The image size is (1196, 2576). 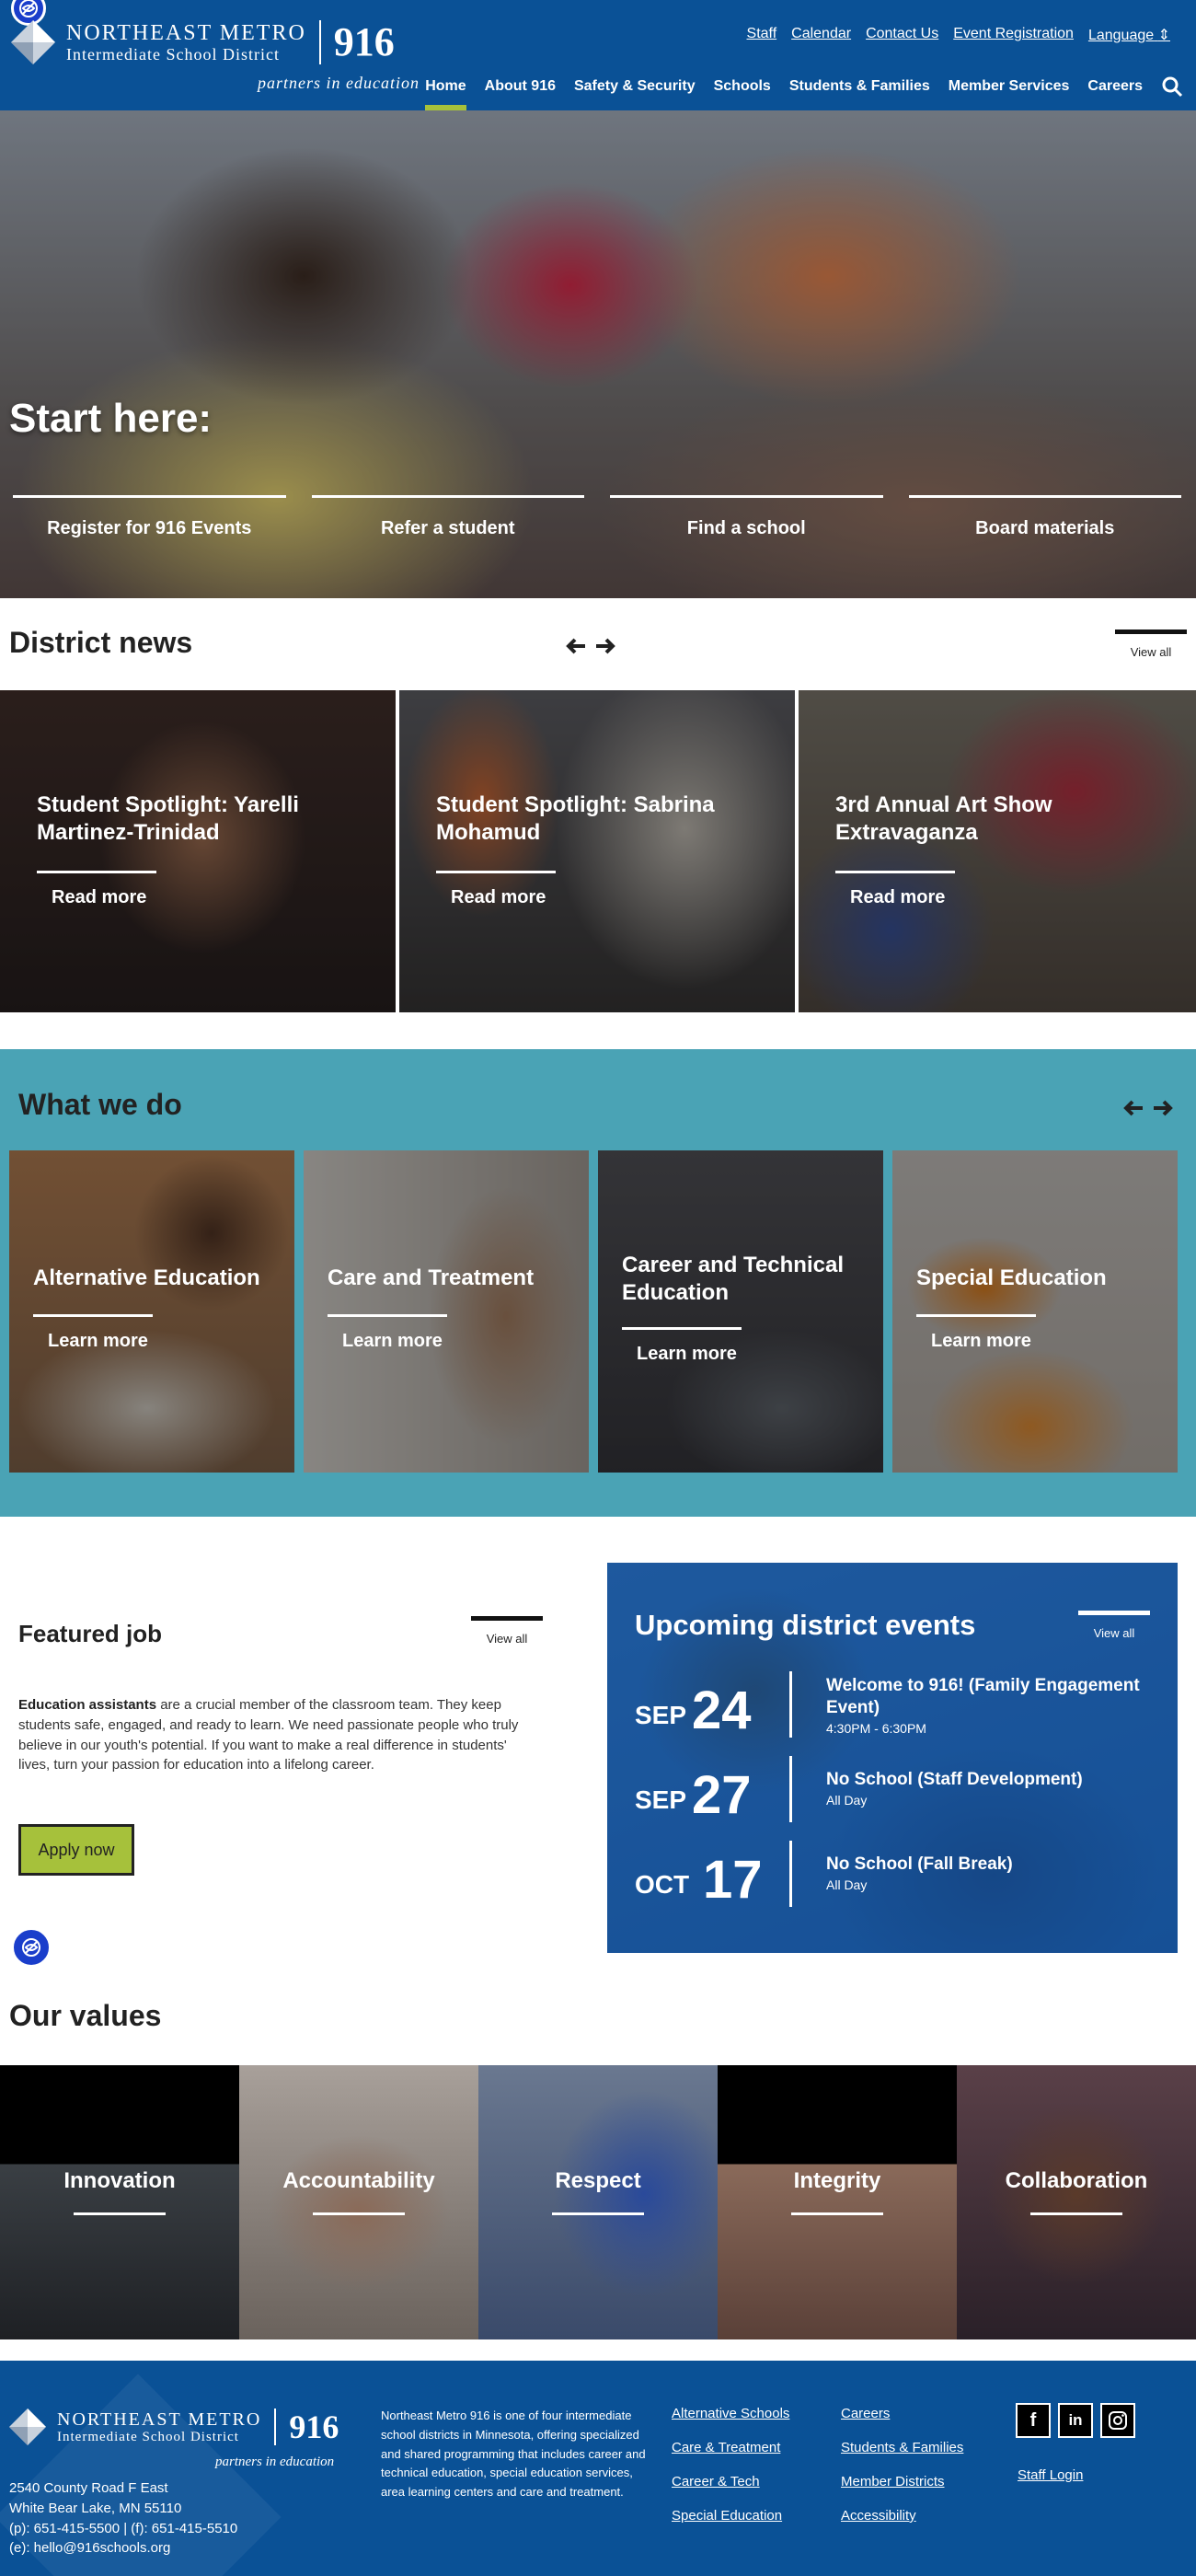 I want to click on value-innovation: Innovation, so click(x=120, y=2202).